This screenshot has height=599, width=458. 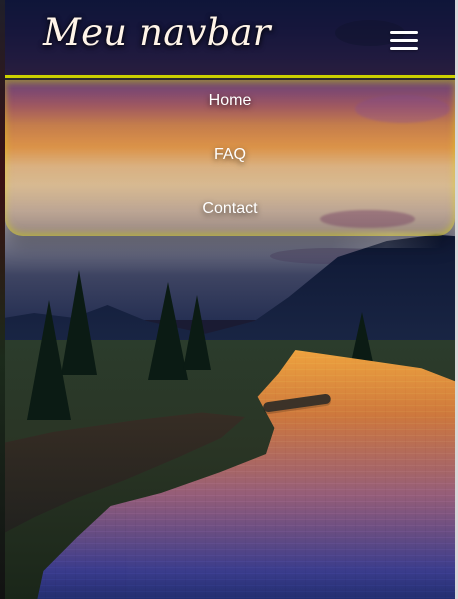 I want to click on top-navbar: Meu navbar, so click(x=230, y=39).